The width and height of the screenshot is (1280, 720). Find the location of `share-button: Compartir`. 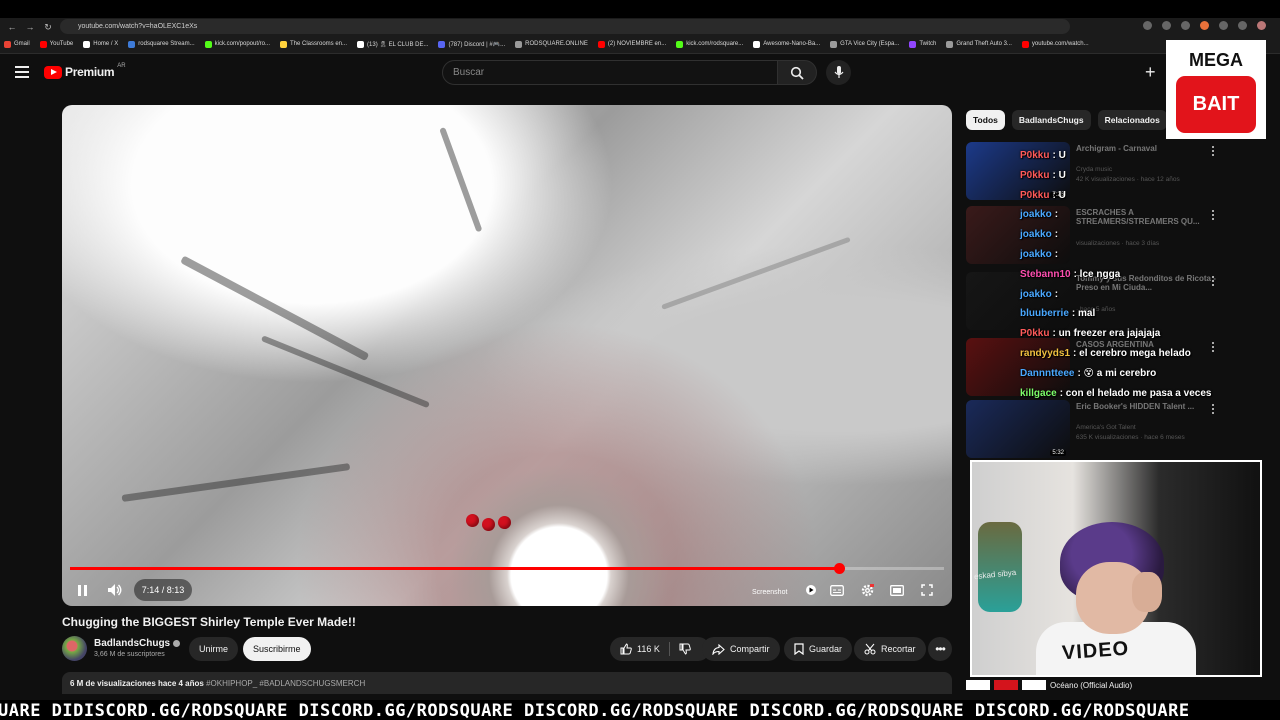

share-button: Compartir is located at coordinates (741, 649).